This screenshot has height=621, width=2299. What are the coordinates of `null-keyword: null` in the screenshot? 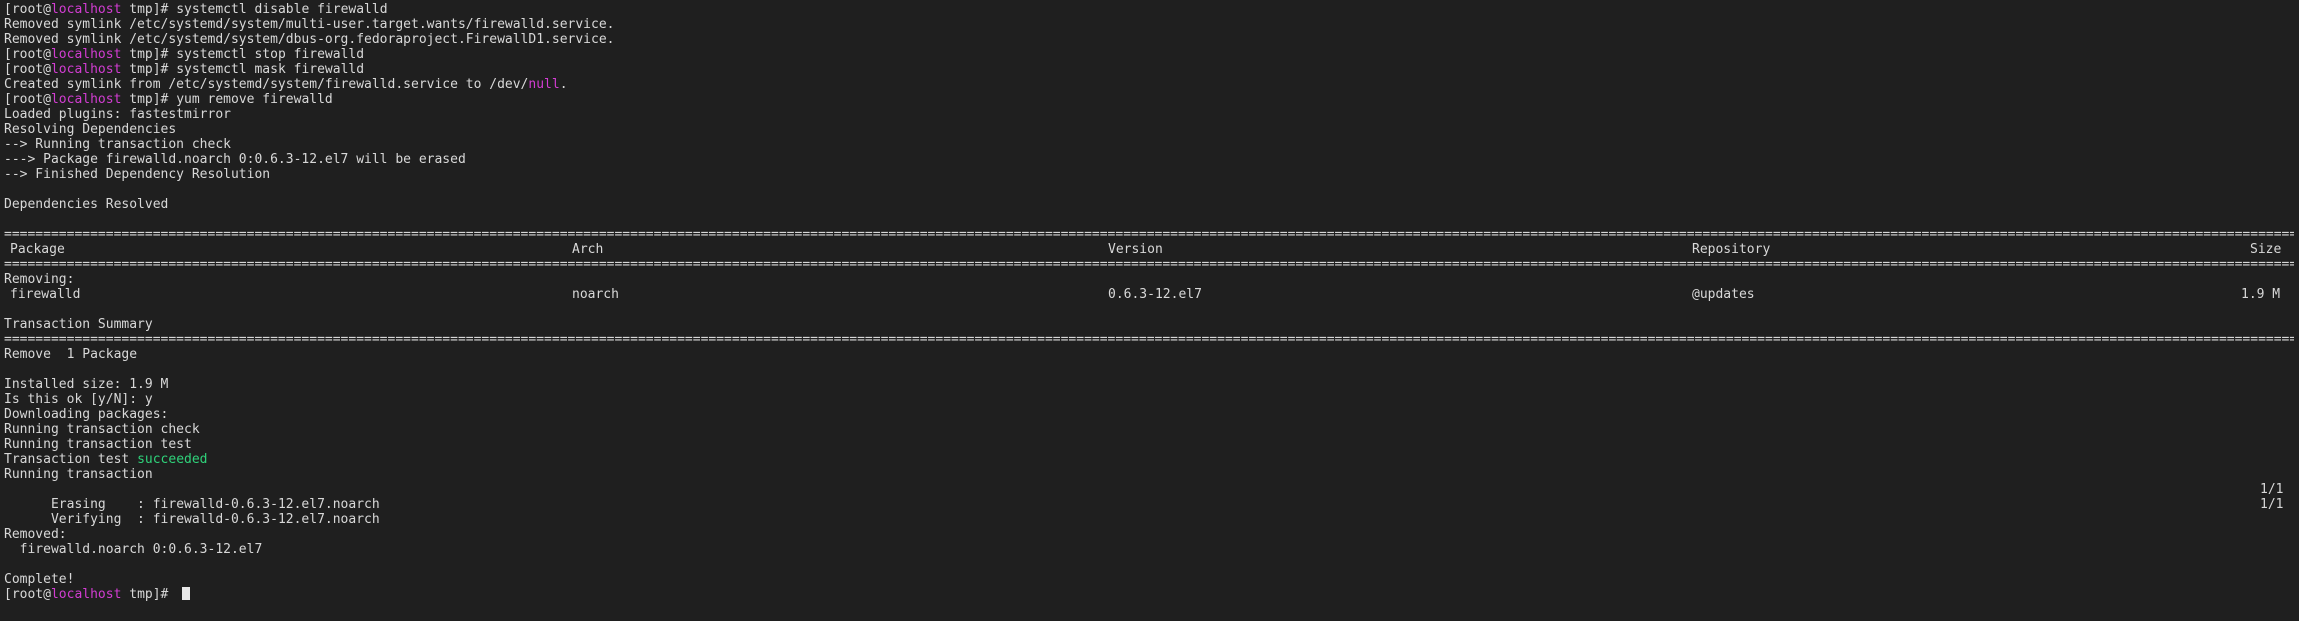 It's located at (544, 84).